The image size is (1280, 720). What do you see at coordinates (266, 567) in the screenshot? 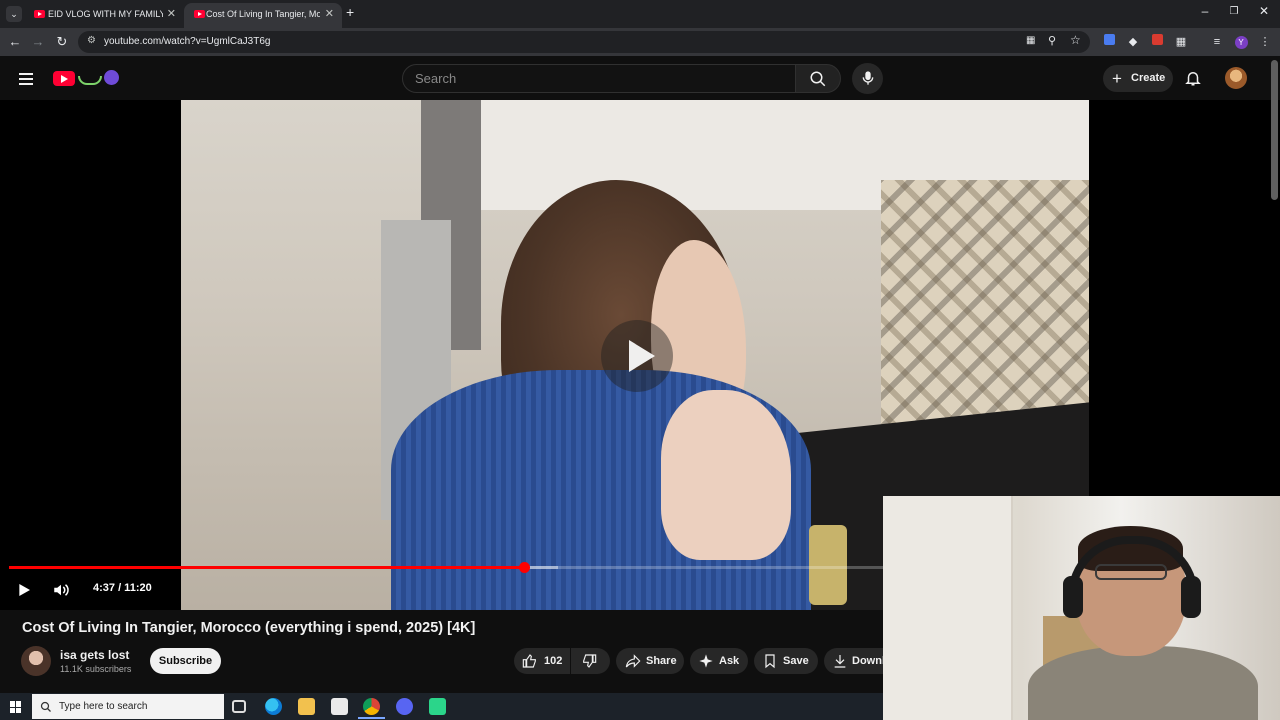
I see `played-bar` at bounding box center [266, 567].